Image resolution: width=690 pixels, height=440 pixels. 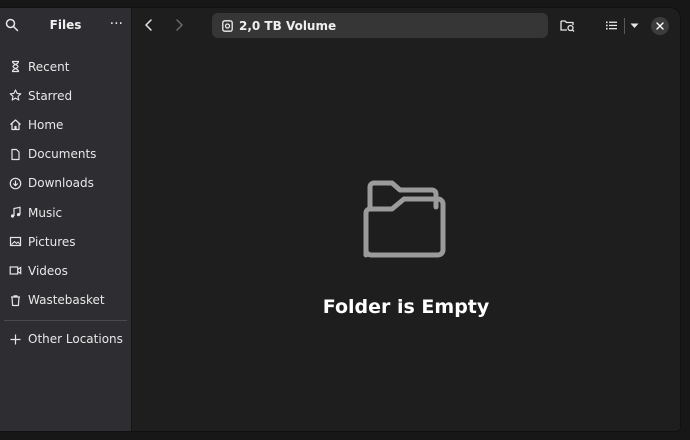 I want to click on sidebar-item-label: Documents, so click(x=62, y=154).